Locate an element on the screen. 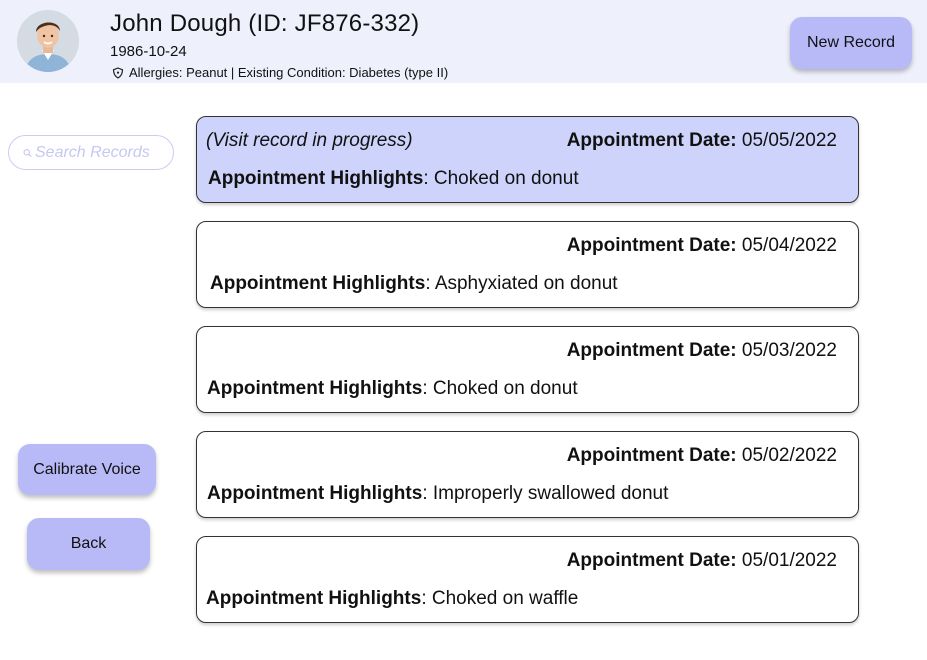 The width and height of the screenshot is (927, 660). search-records is located at coordinates (91, 152).